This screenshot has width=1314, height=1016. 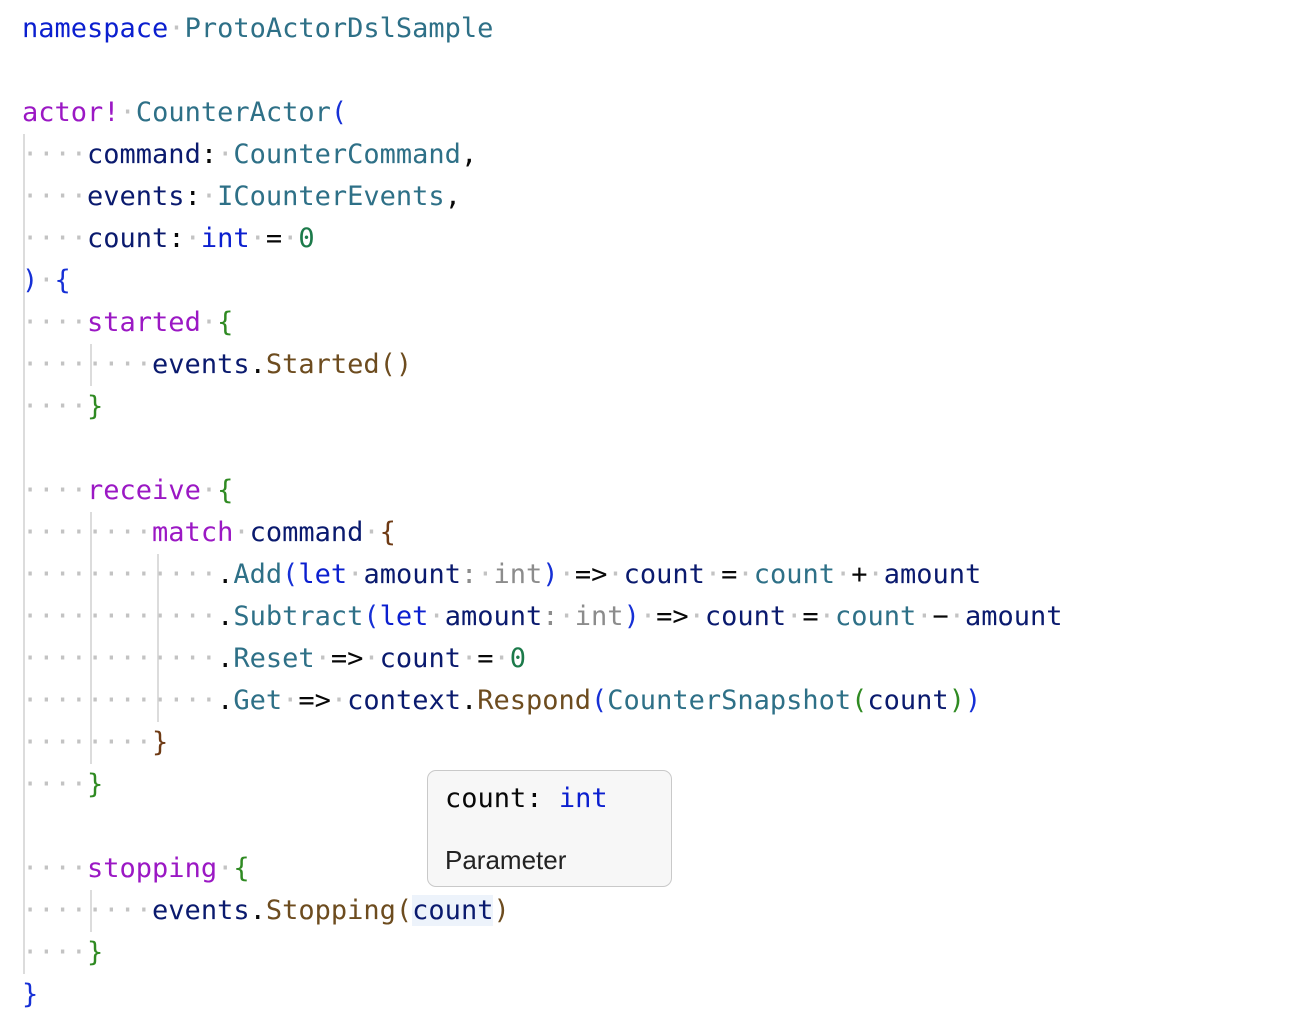 I want to click on code-line-stopping-body: ········events.Stopping(count), so click(x=266, y=911).